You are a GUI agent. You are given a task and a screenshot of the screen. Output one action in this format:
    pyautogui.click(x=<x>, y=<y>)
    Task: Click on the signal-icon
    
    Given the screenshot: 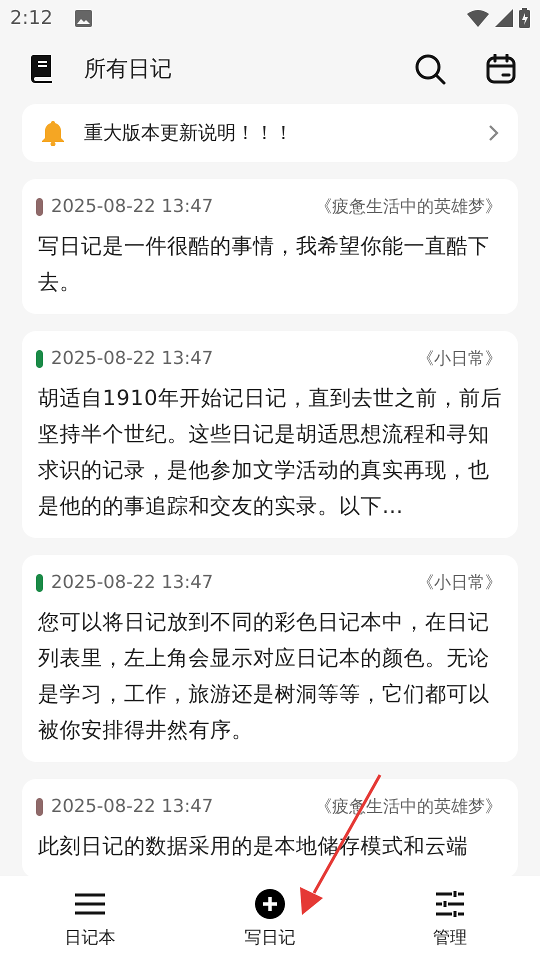 What is the action you would take?
    pyautogui.click(x=504, y=18)
    